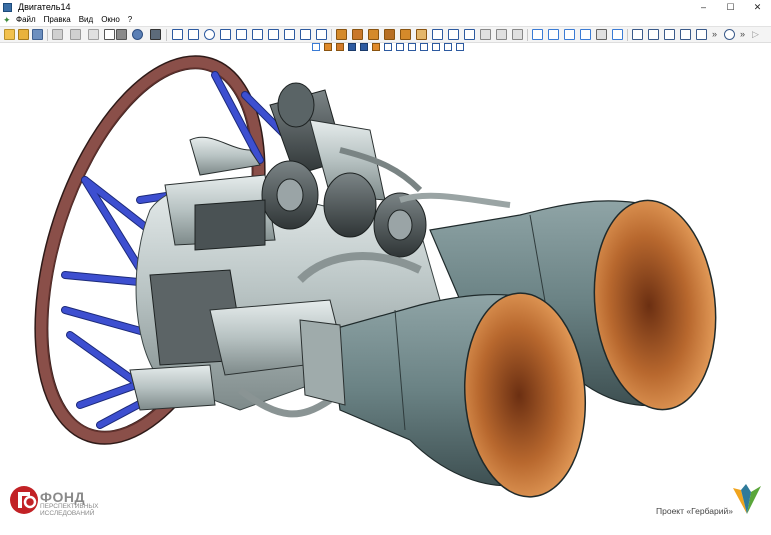  What do you see at coordinates (137, 34) in the screenshot?
I see `rotate-icon` at bounding box center [137, 34].